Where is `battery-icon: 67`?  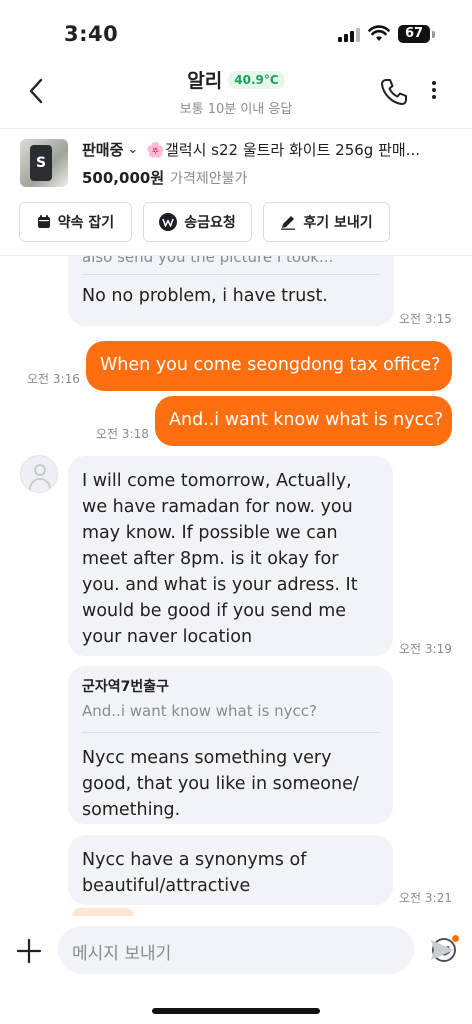 battery-icon: 67 is located at coordinates (414, 34).